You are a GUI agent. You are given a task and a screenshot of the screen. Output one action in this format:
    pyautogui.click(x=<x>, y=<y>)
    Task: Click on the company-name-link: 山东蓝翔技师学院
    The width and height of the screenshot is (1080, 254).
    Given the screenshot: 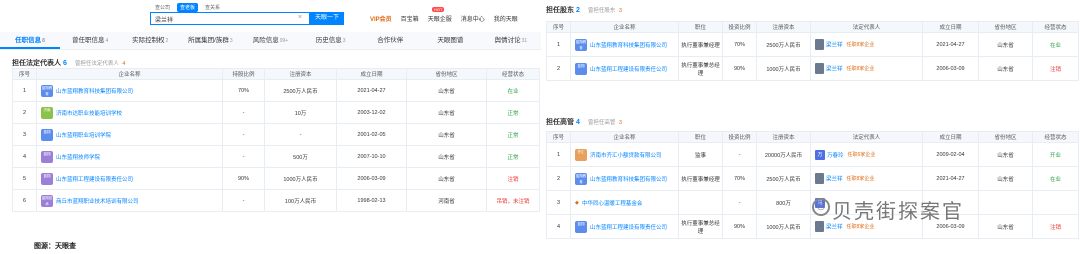 What is the action you would take?
    pyautogui.click(x=78, y=158)
    